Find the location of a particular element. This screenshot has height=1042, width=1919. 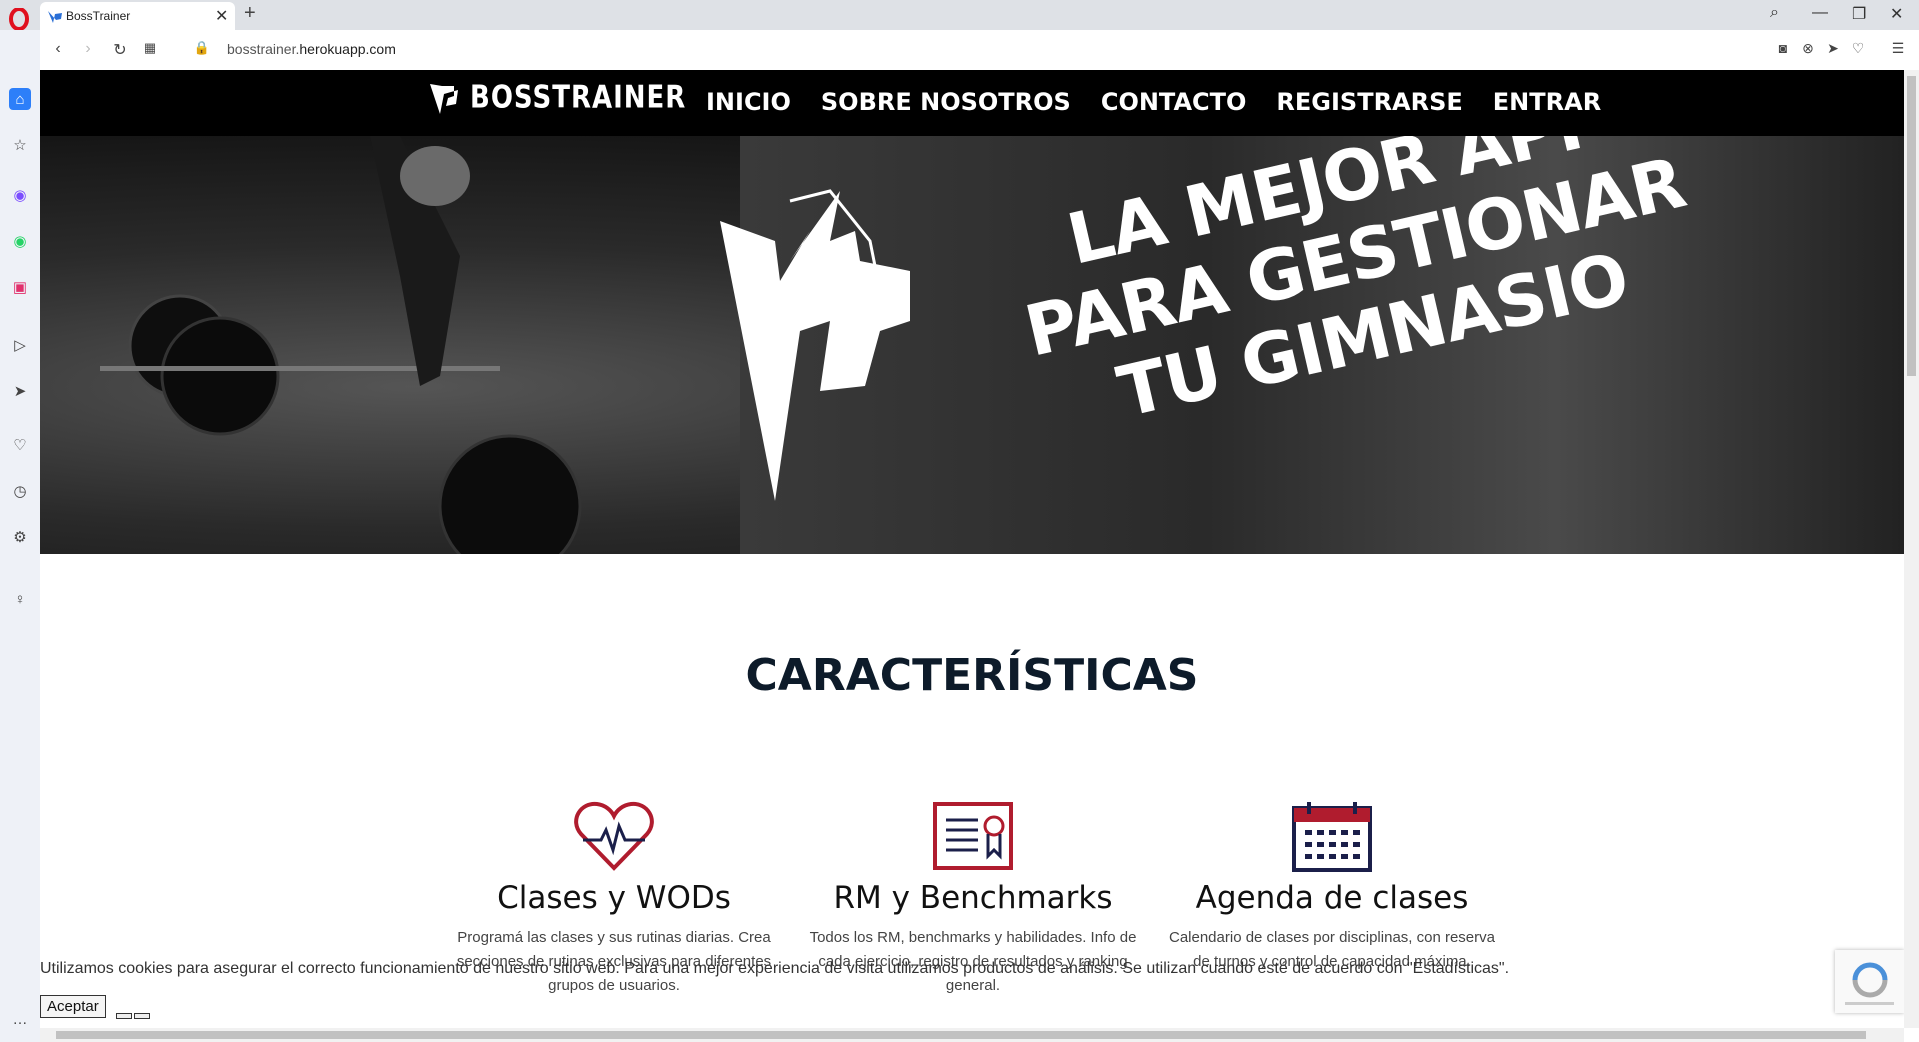

recaptcha-badge is located at coordinates (1869, 981).